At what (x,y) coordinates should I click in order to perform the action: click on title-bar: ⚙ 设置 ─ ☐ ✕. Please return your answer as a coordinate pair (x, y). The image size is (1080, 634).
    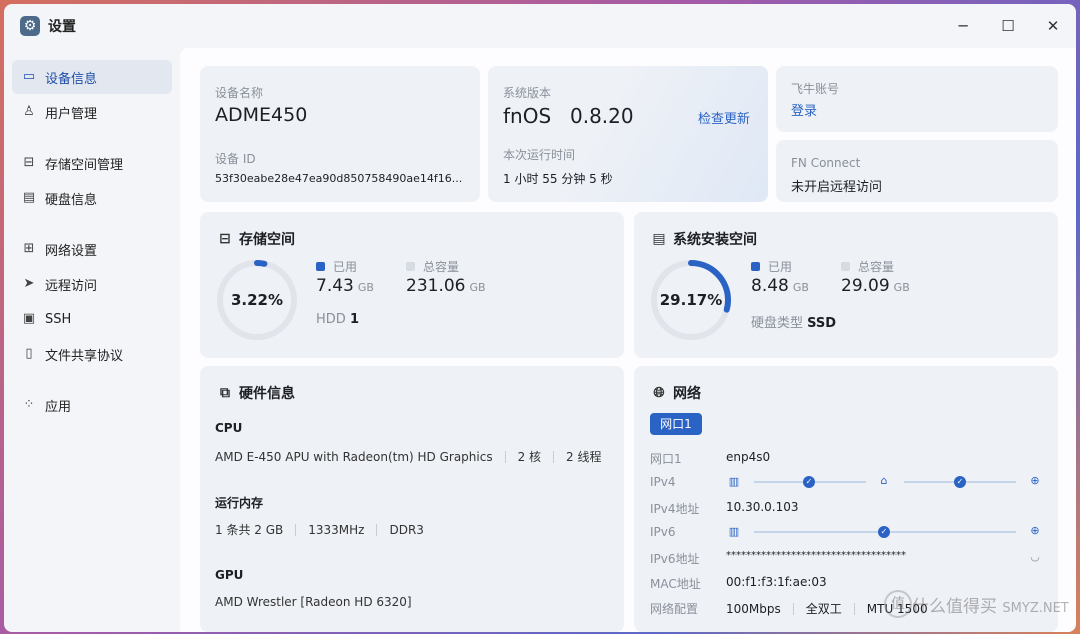
    Looking at the image, I should click on (540, 26).